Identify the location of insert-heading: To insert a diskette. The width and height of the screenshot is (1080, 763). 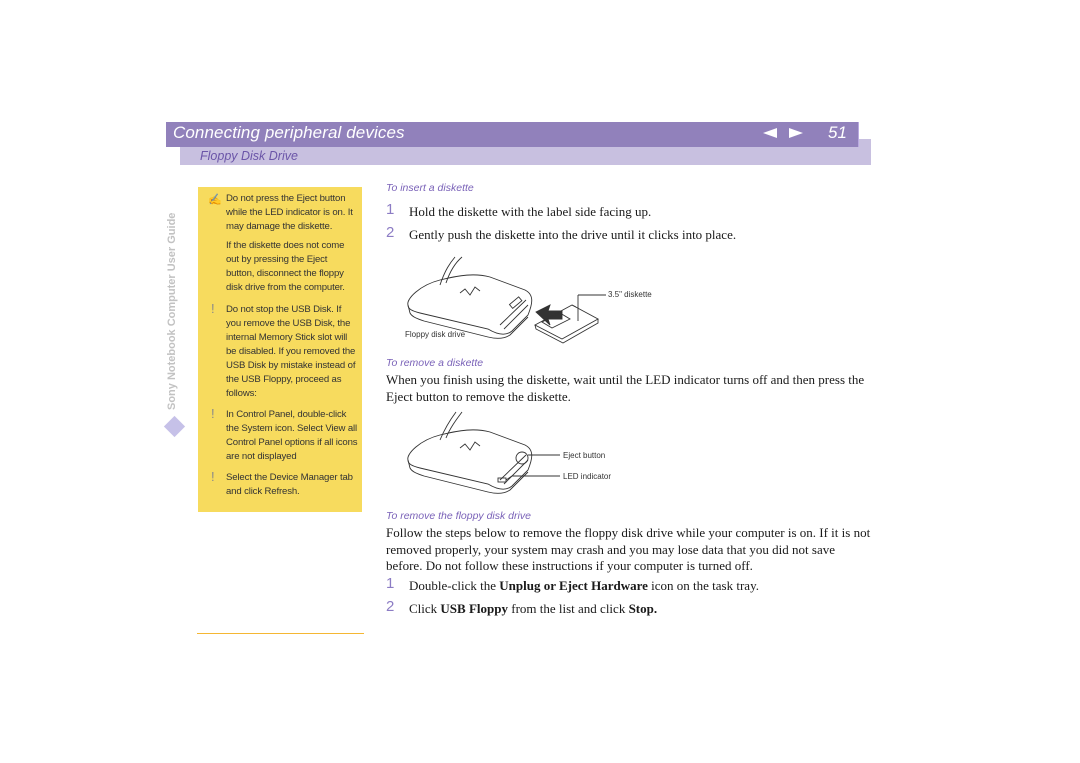
(430, 188).